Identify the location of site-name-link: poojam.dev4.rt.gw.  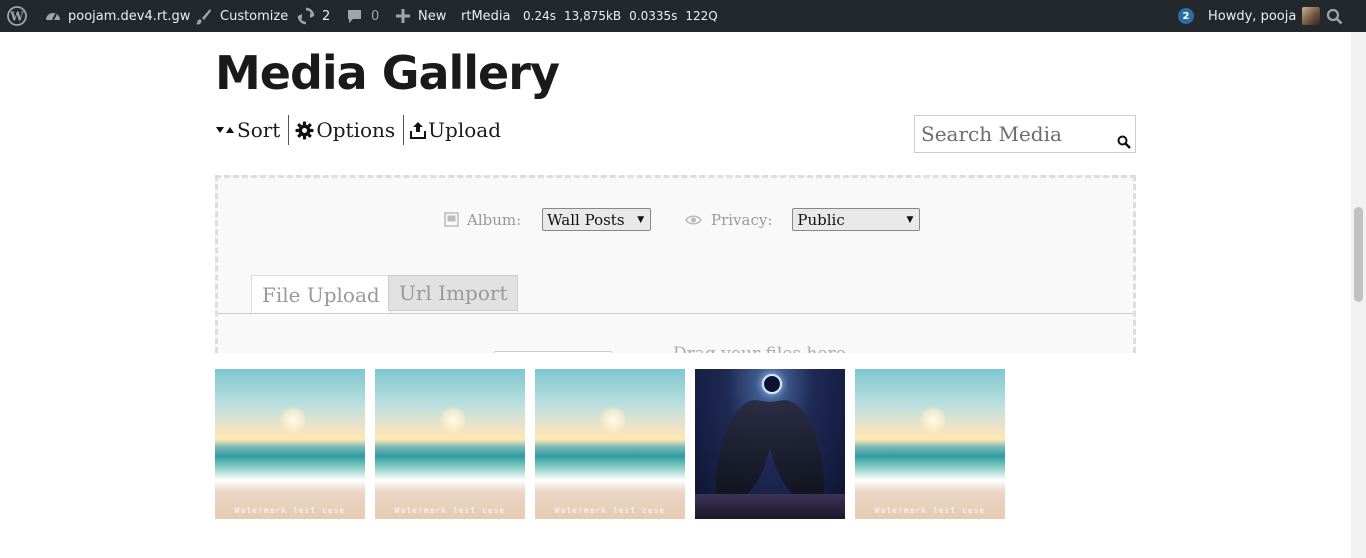
(117, 16).